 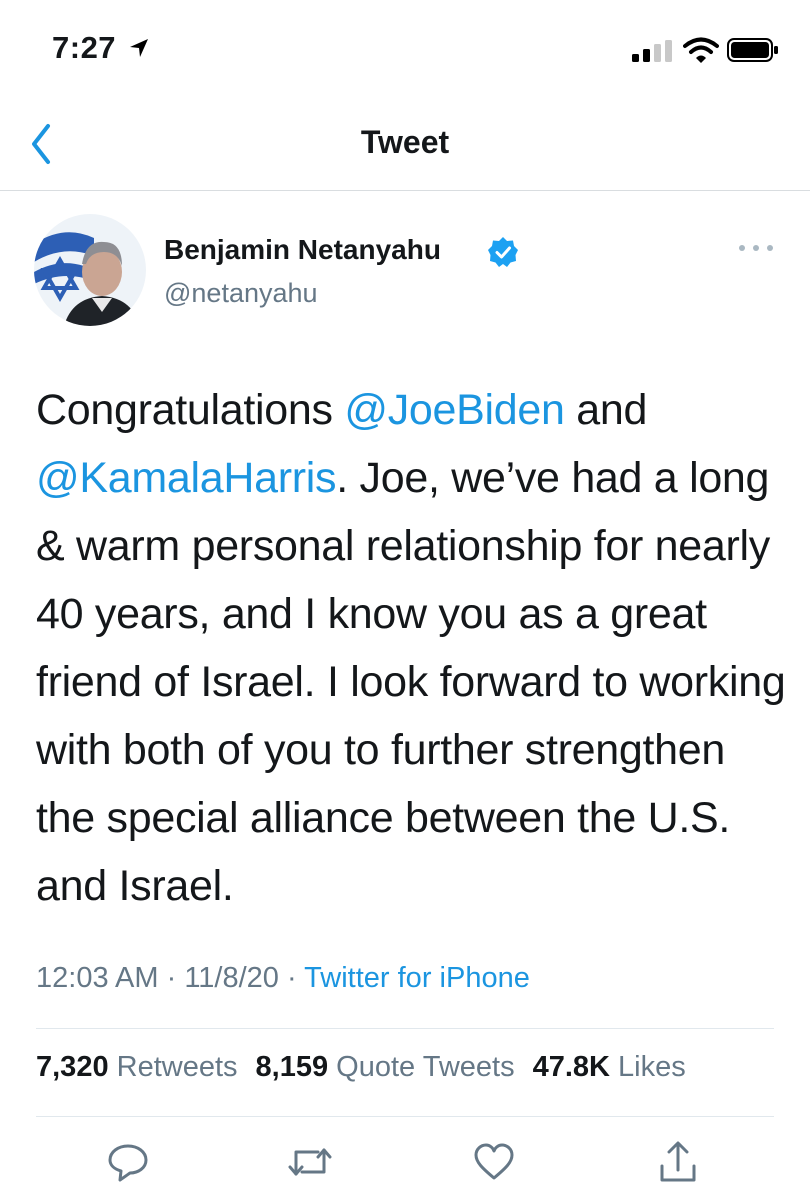 I want to click on wifi-icon, so click(x=701, y=50).